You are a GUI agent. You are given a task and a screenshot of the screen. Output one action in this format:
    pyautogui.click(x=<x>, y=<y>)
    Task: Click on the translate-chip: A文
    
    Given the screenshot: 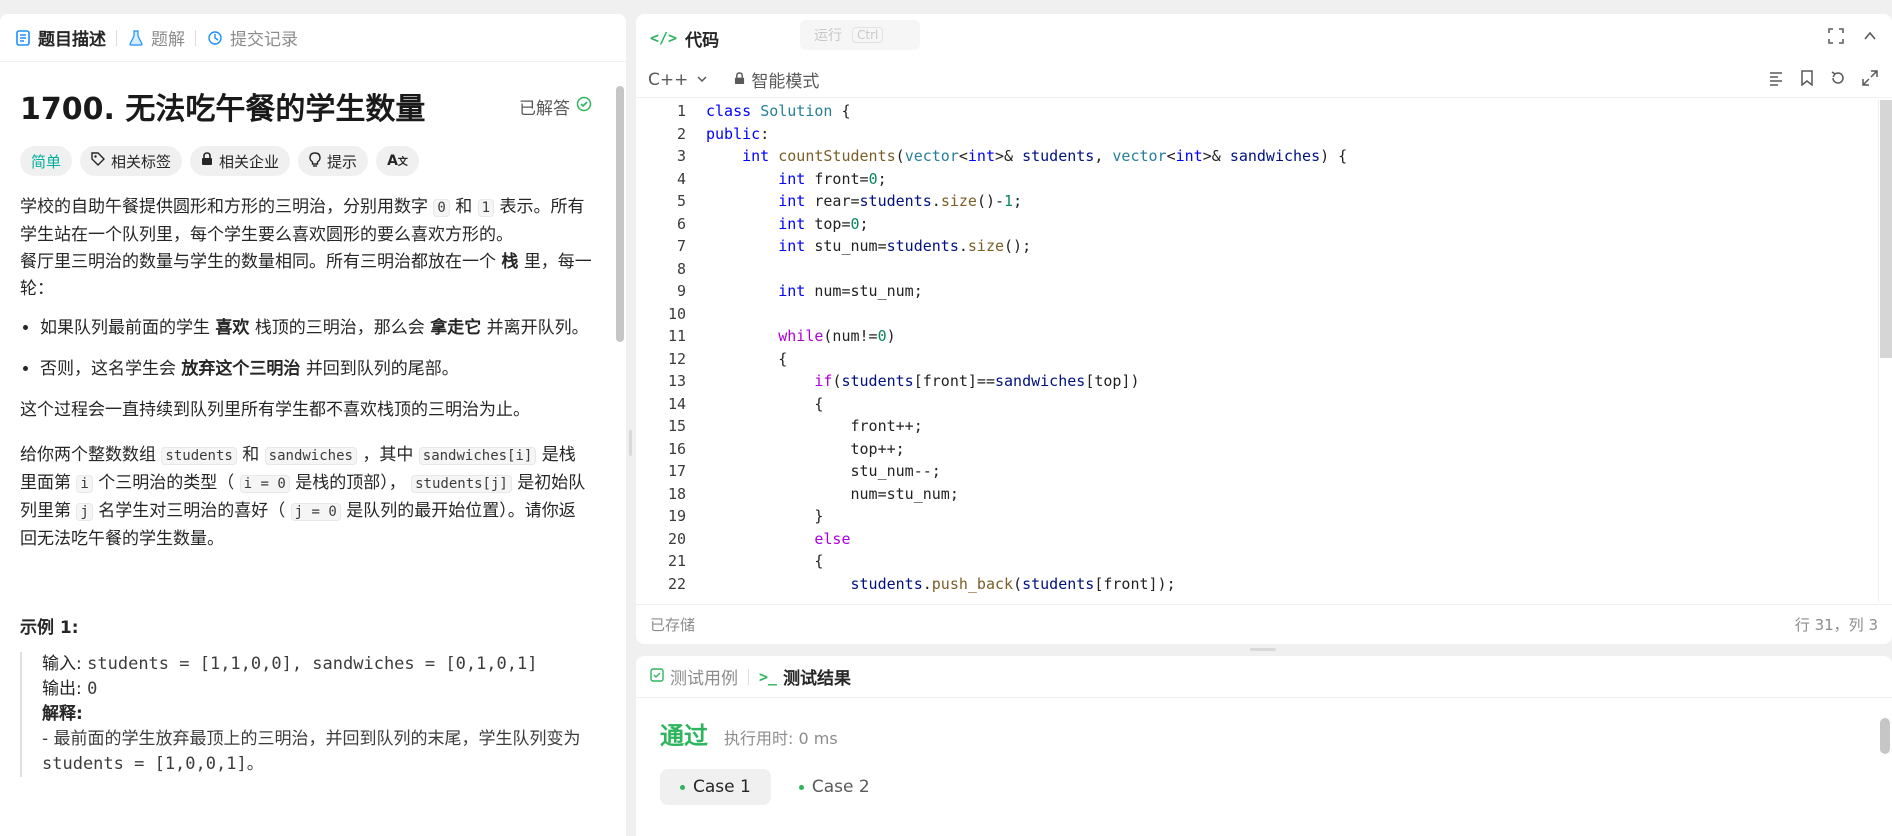 What is the action you would take?
    pyautogui.click(x=397, y=161)
    